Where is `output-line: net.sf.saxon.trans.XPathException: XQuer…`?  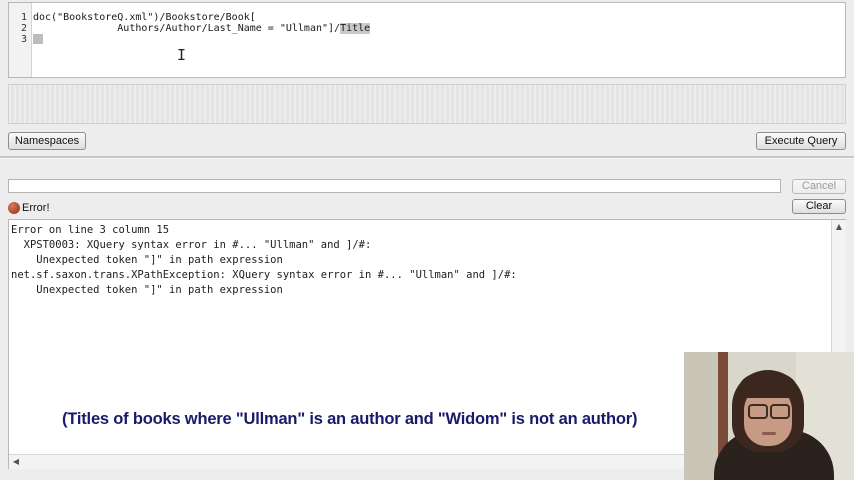 output-line: net.sf.saxon.trans.XPathException: XQuer… is located at coordinates (264, 275).